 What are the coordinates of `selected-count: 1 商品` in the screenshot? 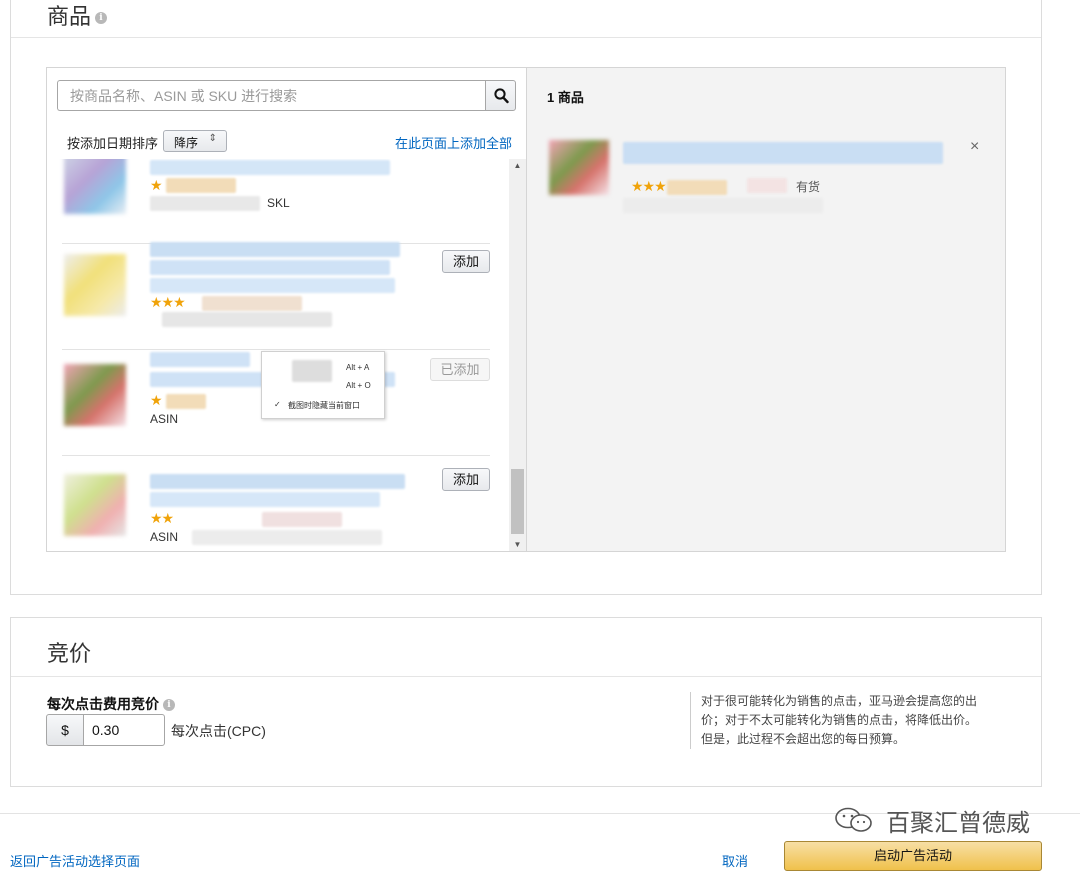 It's located at (565, 97).